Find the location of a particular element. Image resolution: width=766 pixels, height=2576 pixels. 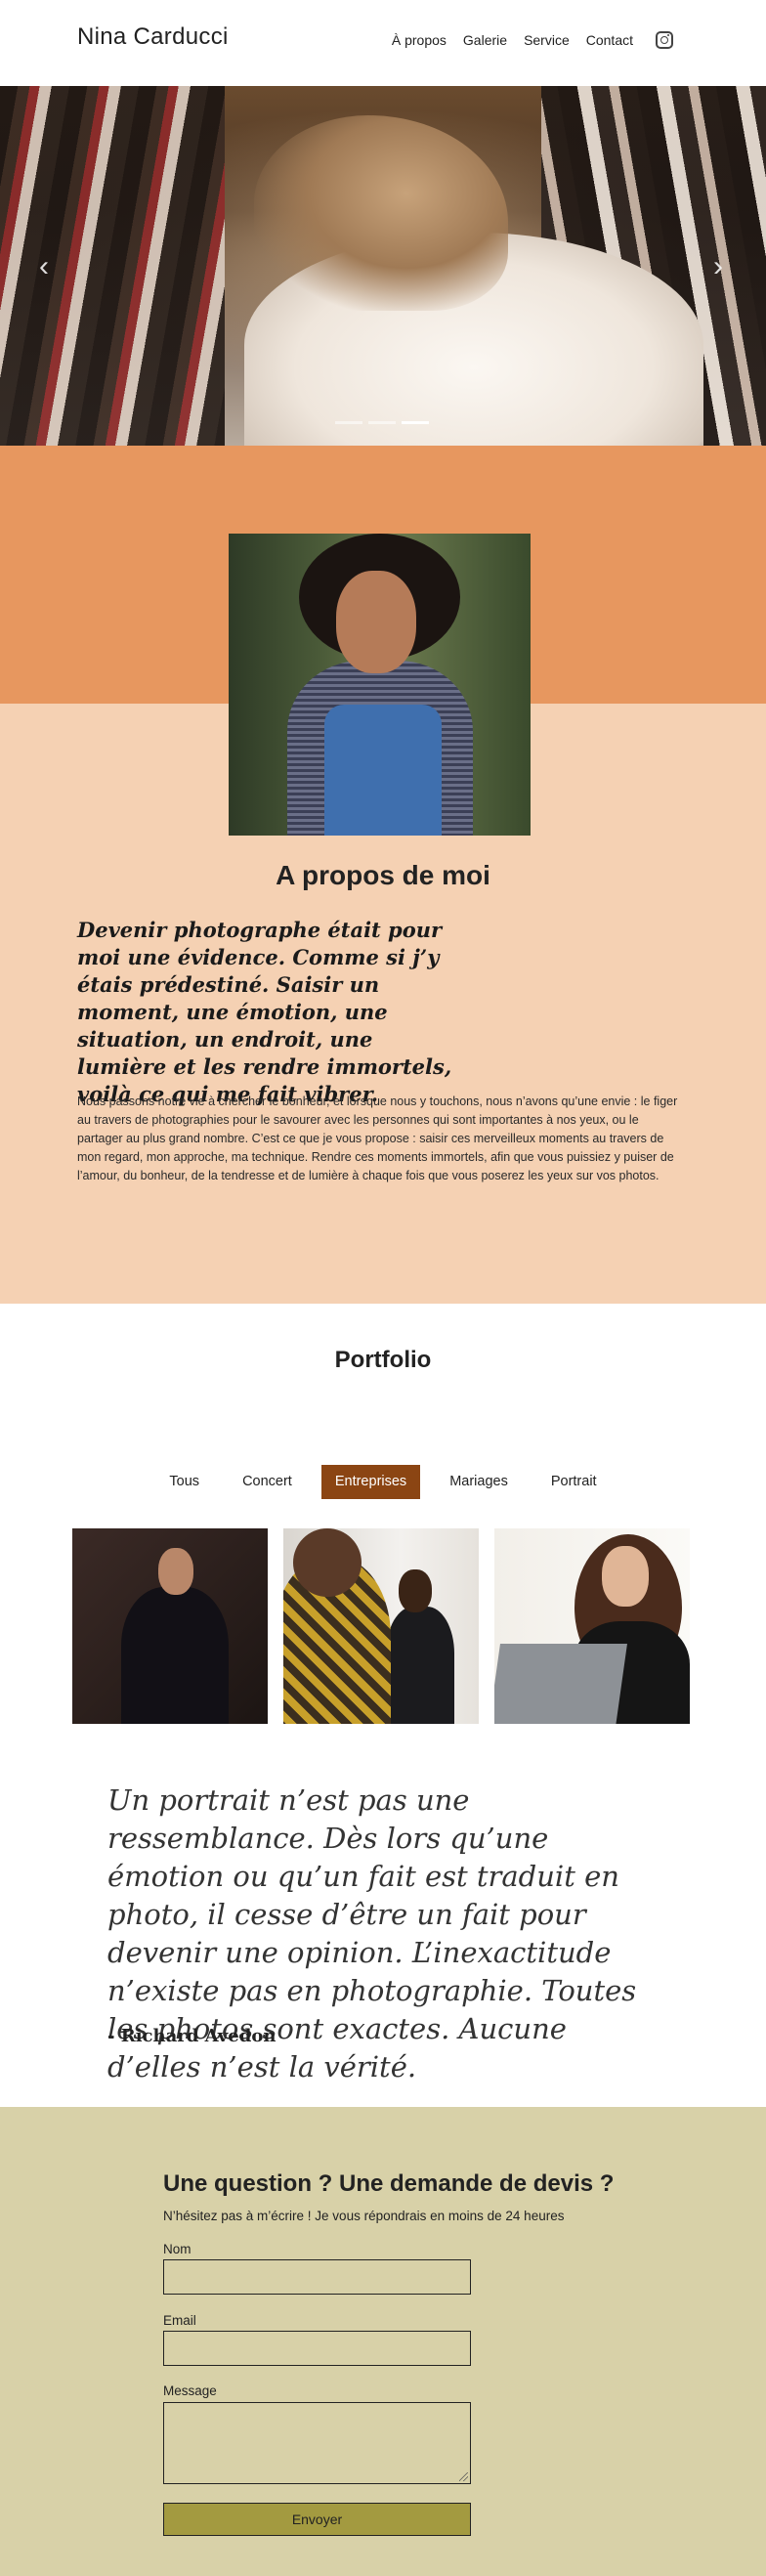

site-name: Nina Carducci is located at coordinates (153, 37).